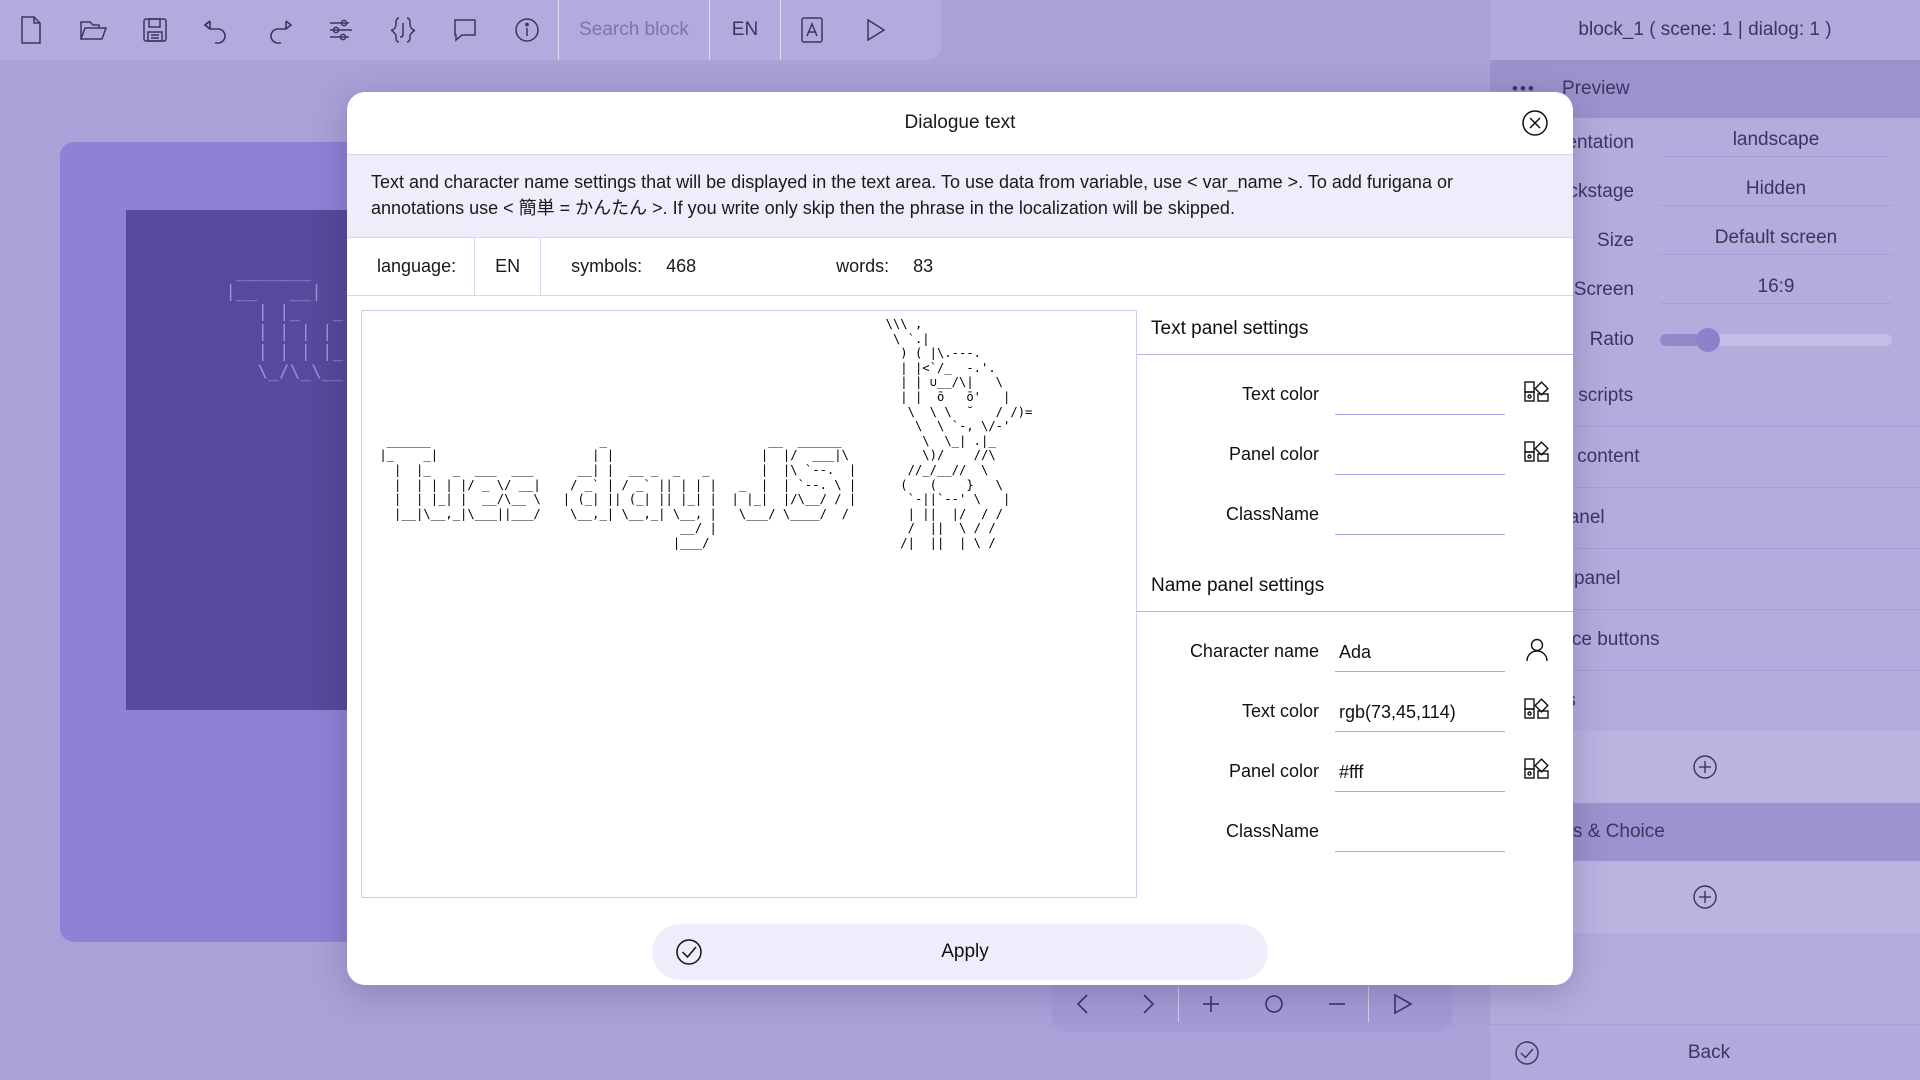 Image resolution: width=1920 pixels, height=1080 pixels. I want to click on text-panel-panel-color-label: Panel color, so click(1273, 454).